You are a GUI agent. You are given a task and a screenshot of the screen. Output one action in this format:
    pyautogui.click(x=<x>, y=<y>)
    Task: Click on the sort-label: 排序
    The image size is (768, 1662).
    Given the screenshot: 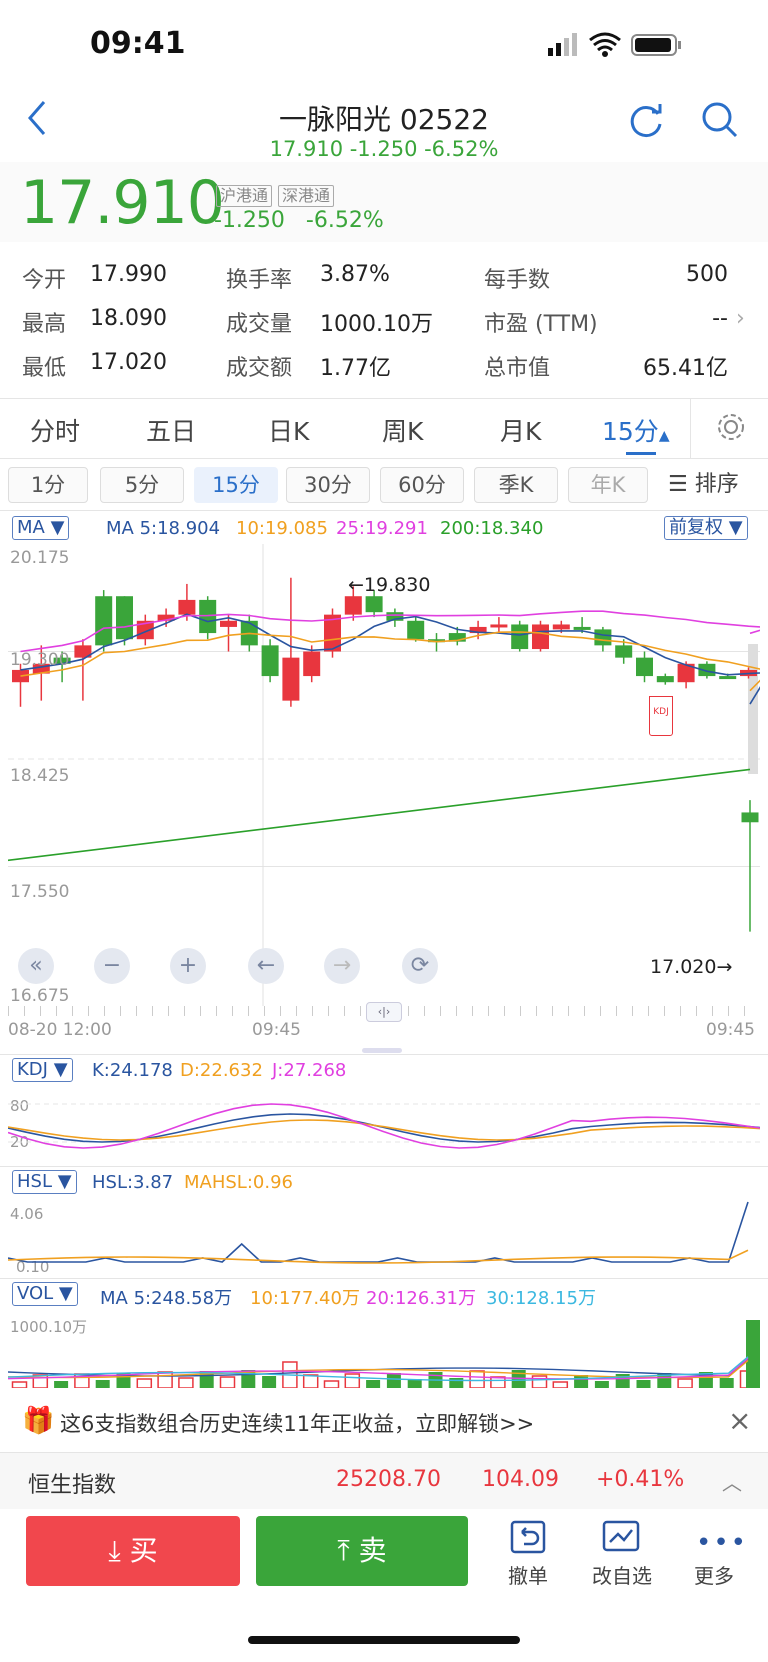 What is the action you would take?
    pyautogui.click(x=716, y=484)
    